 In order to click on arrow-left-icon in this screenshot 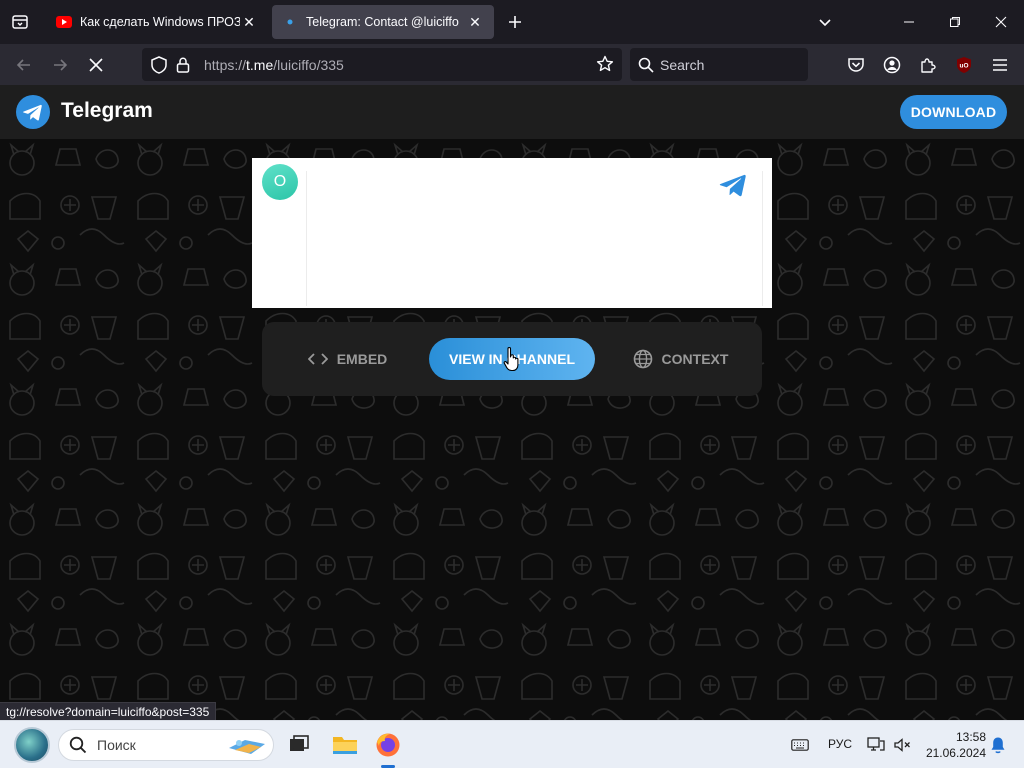, I will do `click(23, 65)`.